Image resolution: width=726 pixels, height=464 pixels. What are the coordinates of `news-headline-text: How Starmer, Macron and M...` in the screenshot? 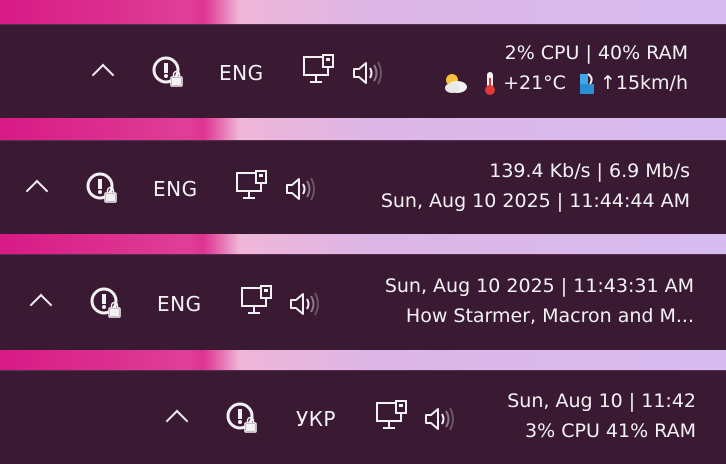 It's located at (549, 316).